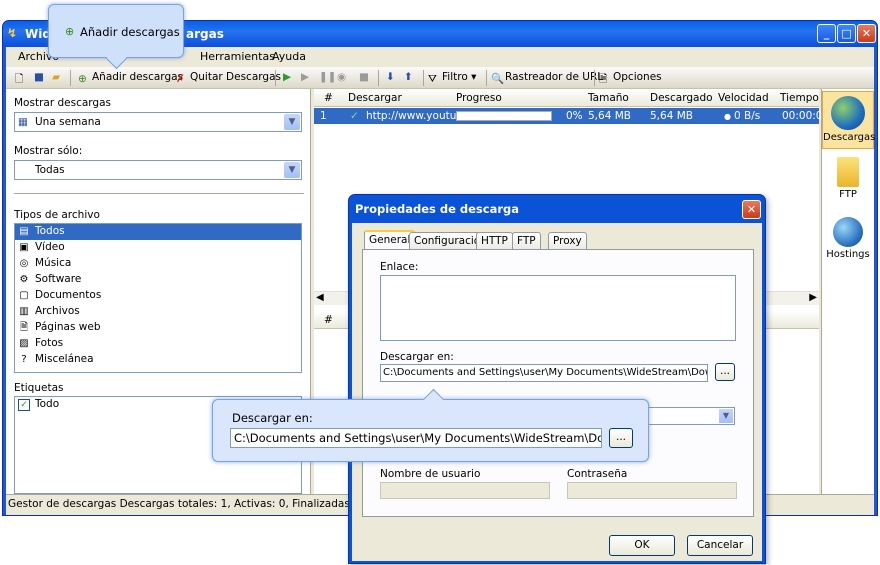  Describe the element at coordinates (289, 56) in the screenshot. I see `menu-ayuda: Ayuda` at that location.